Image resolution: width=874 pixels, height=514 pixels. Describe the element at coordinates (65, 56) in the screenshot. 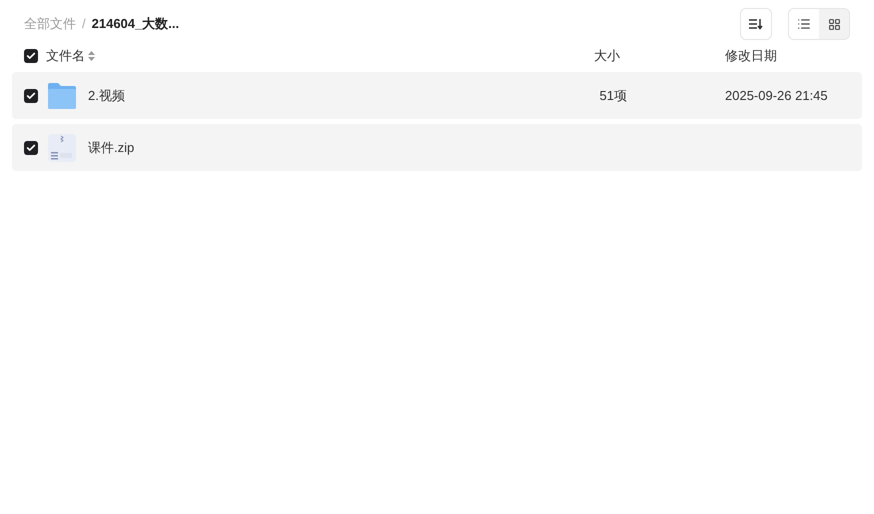

I see `column-header: 文件名` at that location.